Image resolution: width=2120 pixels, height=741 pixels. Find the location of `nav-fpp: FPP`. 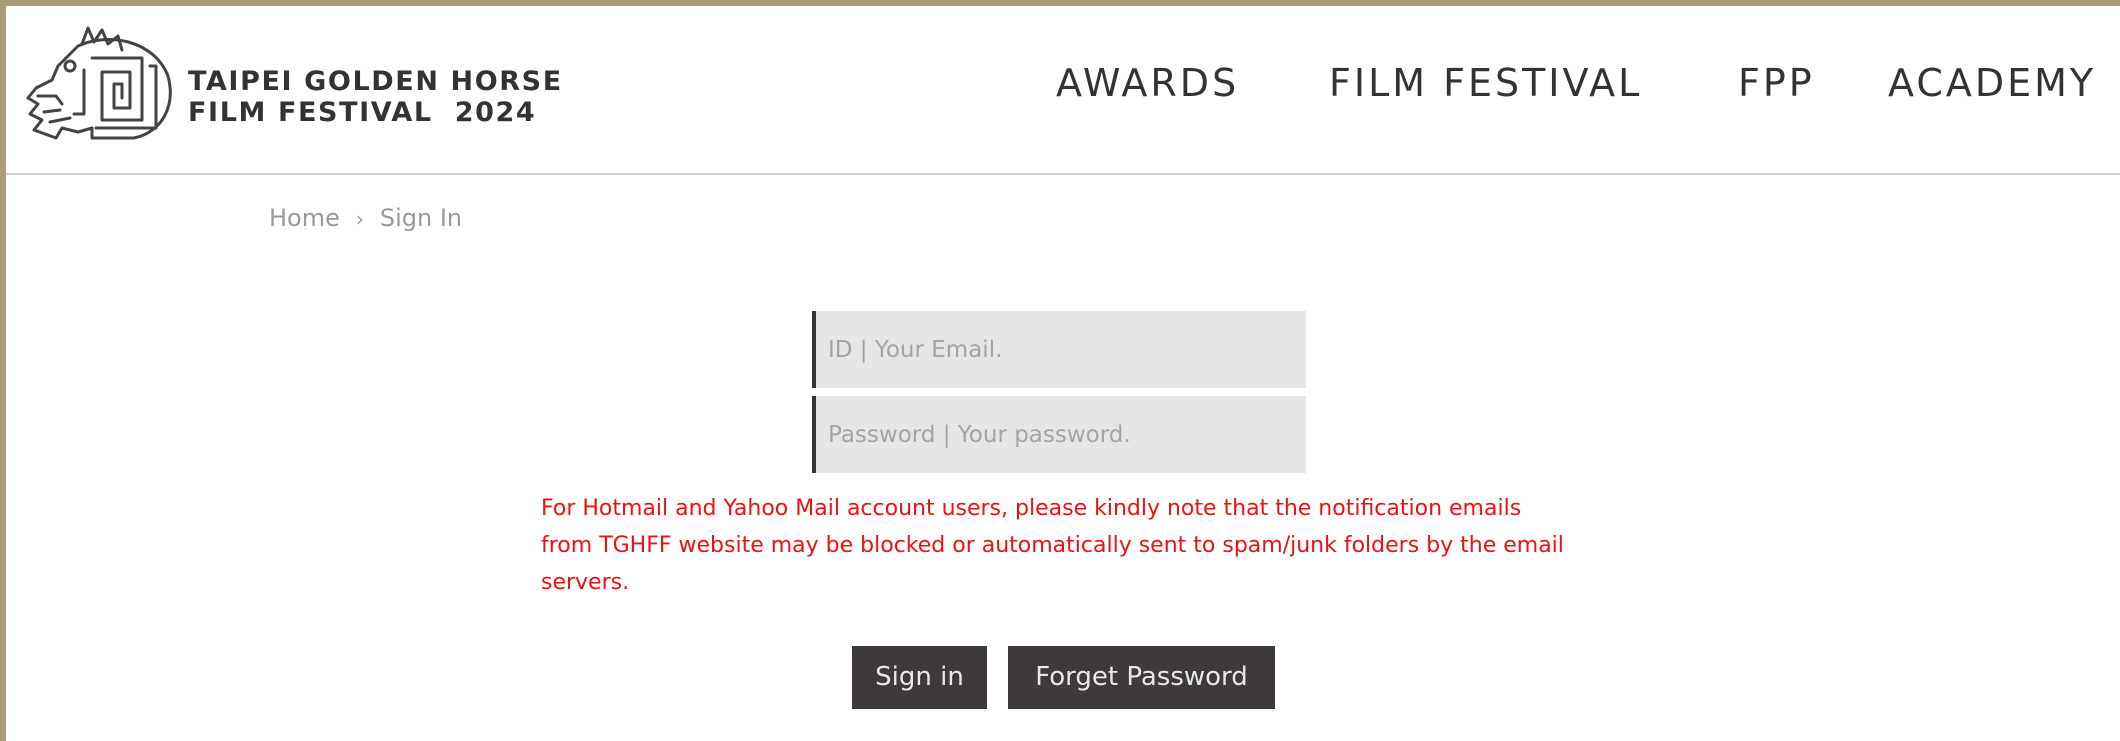

nav-fpp: FPP is located at coordinates (1776, 83).